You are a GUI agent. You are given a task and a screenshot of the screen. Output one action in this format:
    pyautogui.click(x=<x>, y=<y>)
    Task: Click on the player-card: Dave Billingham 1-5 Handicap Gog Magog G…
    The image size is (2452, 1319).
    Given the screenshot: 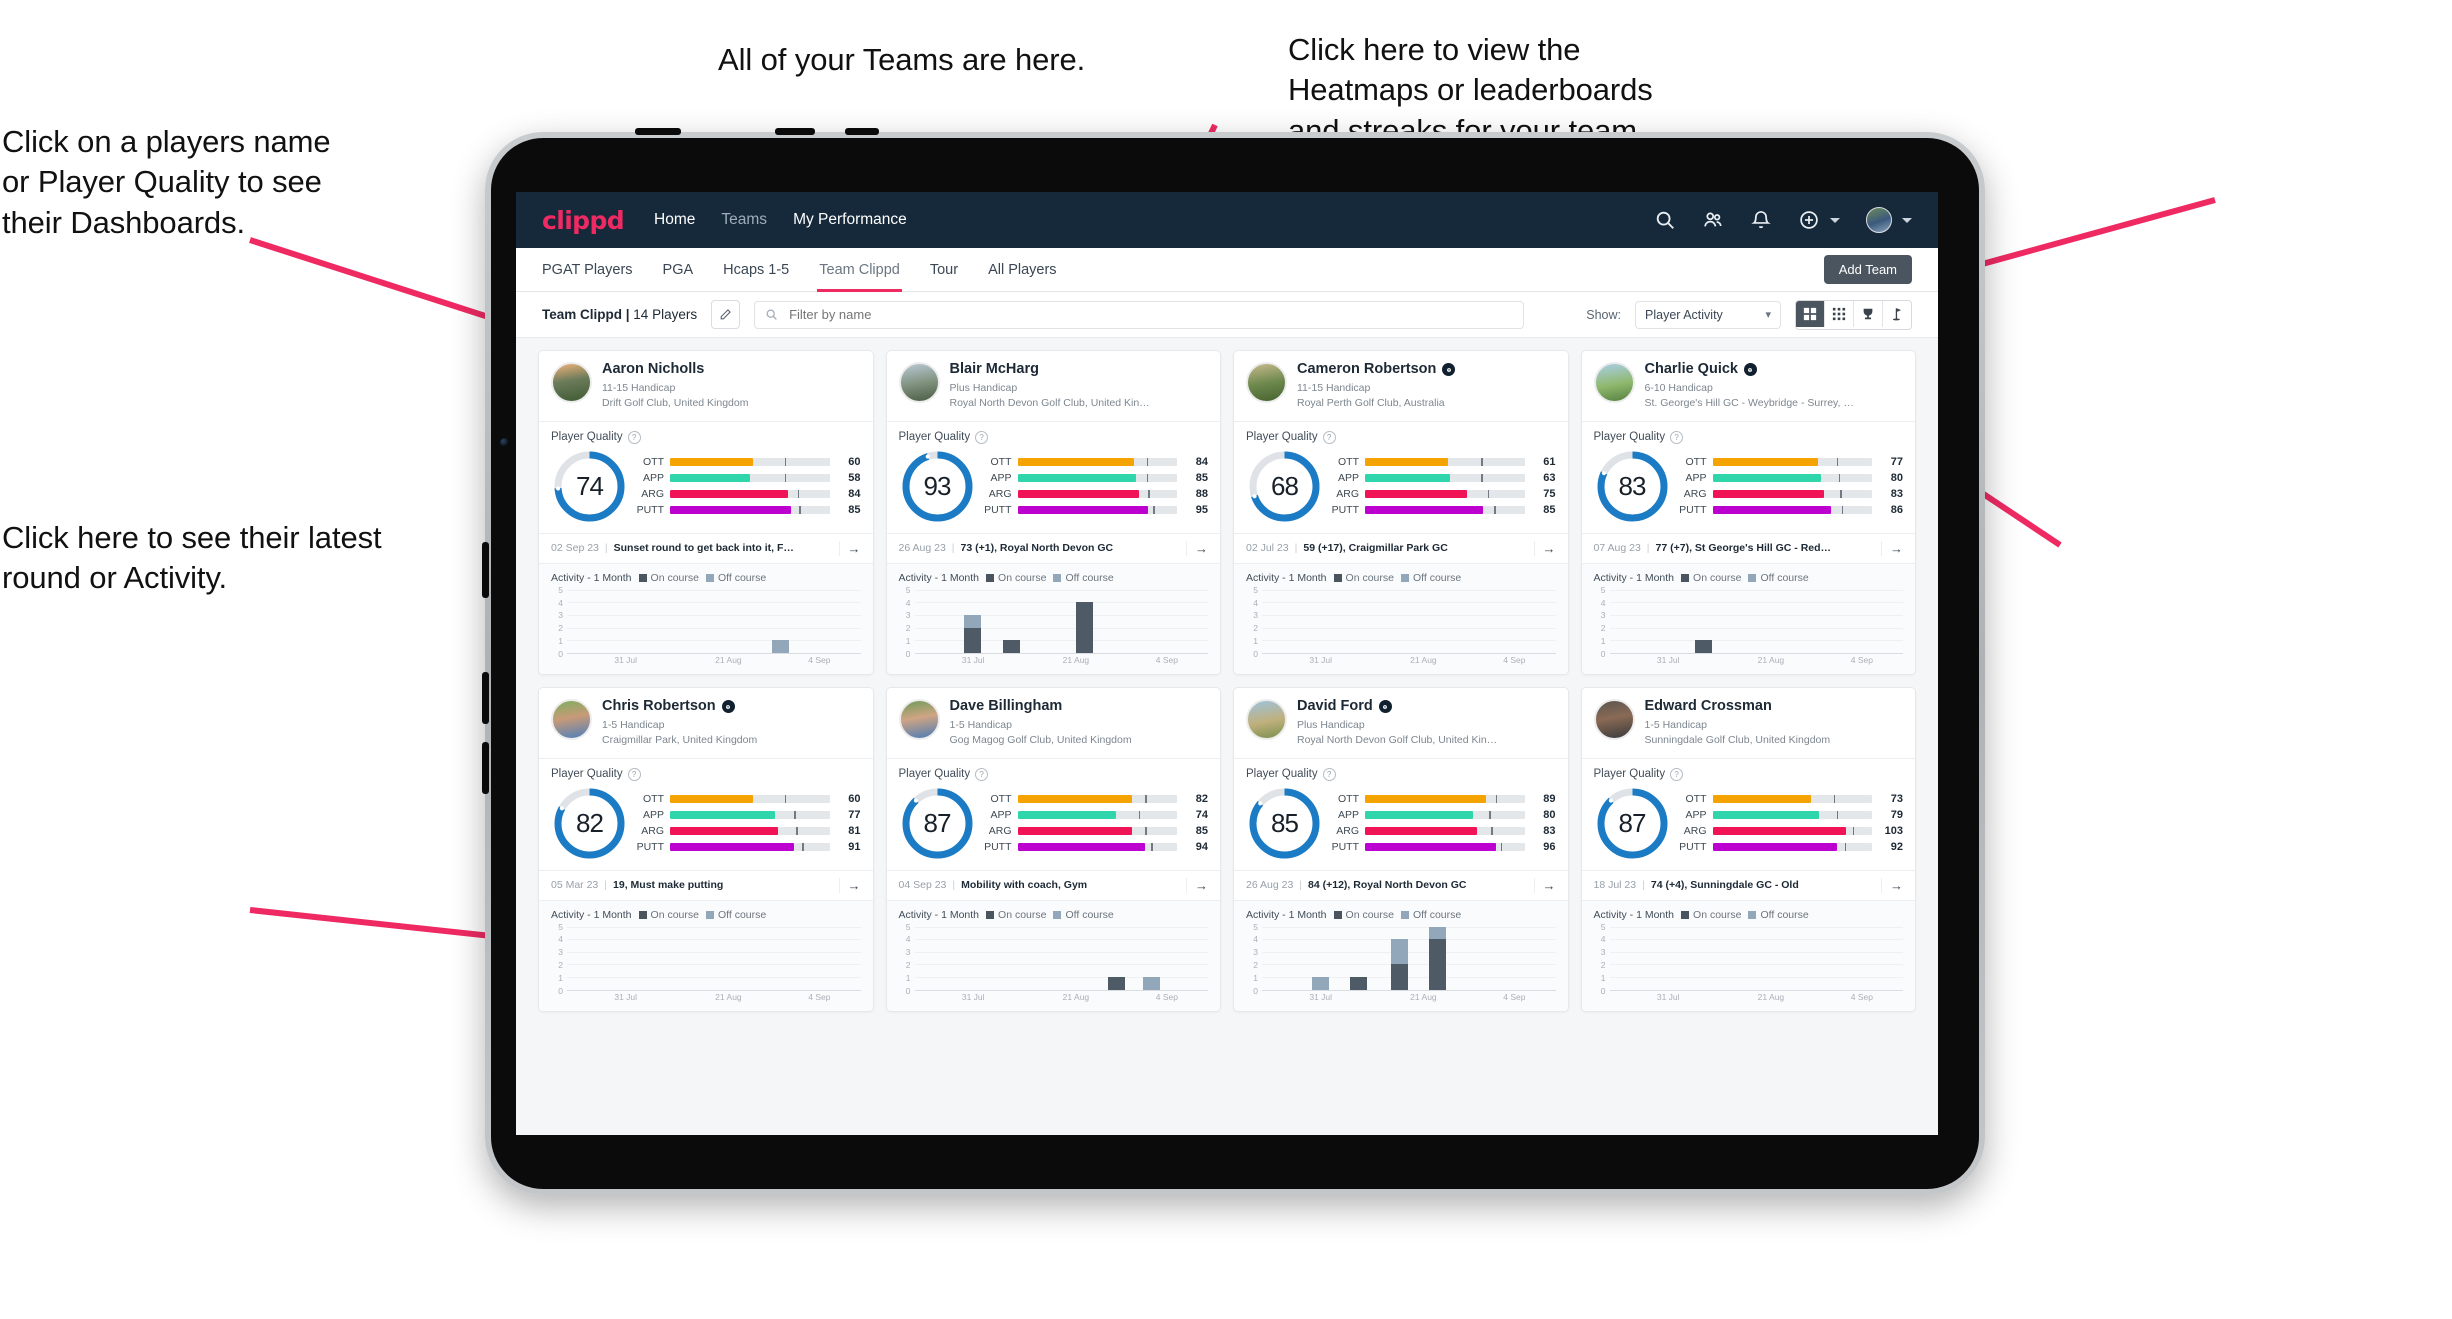 What is the action you would take?
    pyautogui.click(x=1053, y=849)
    